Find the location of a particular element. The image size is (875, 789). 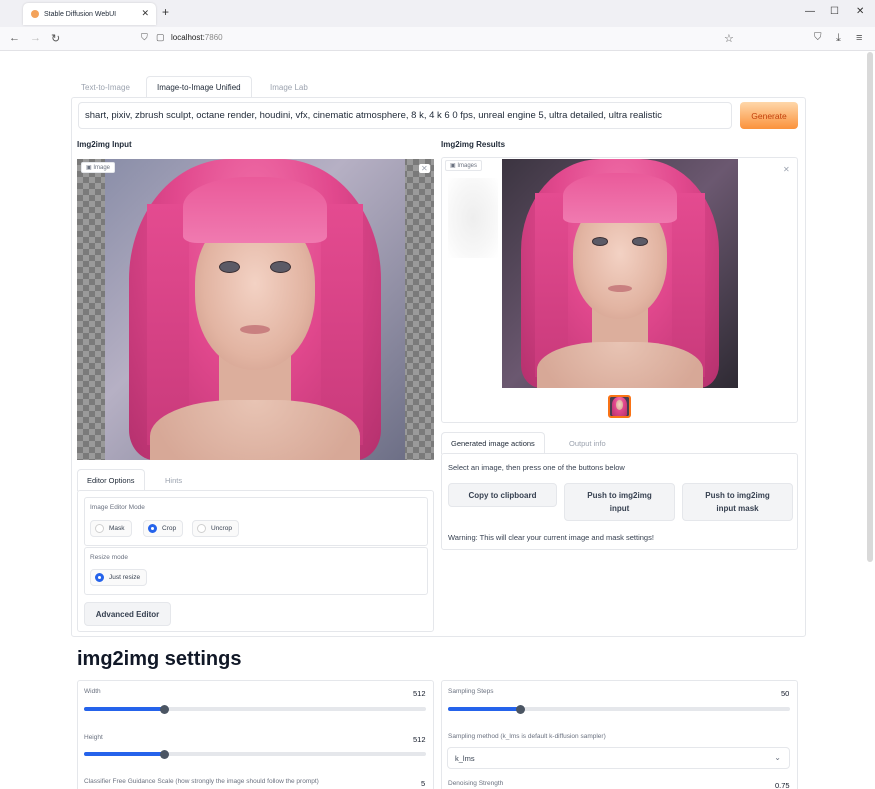

bookmark-star-icon: ☆ is located at coordinates (729, 38).